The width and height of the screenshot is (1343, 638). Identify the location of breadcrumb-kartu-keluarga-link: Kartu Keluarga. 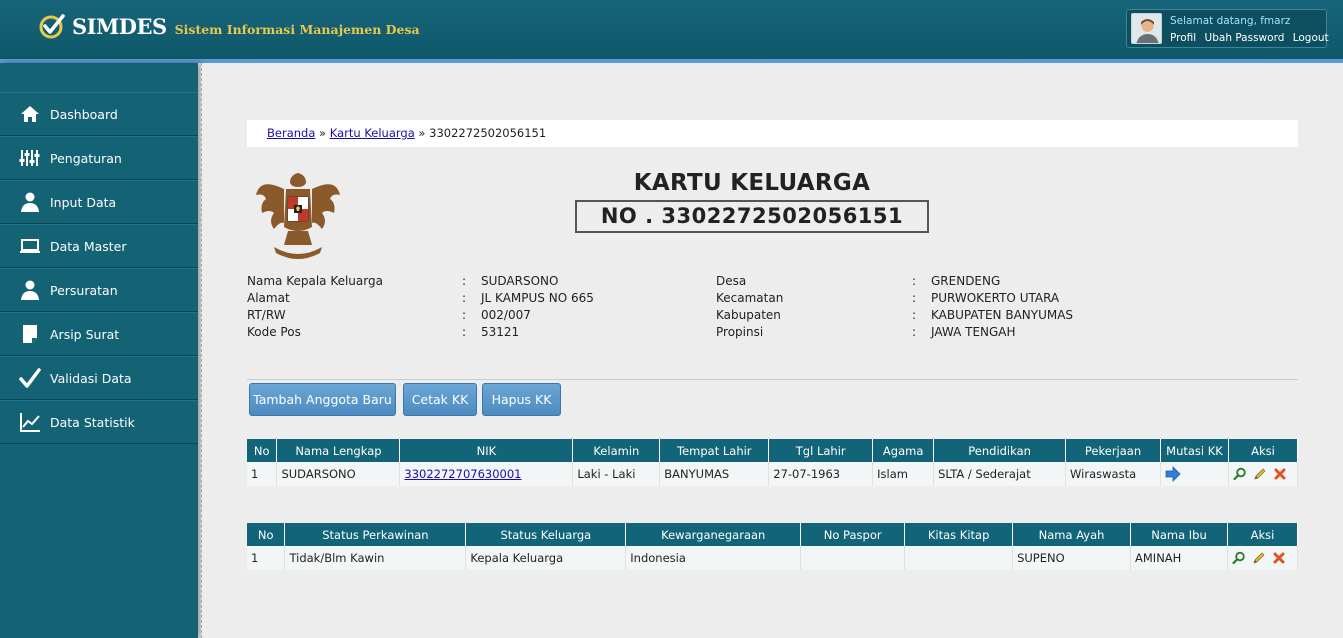
(372, 133).